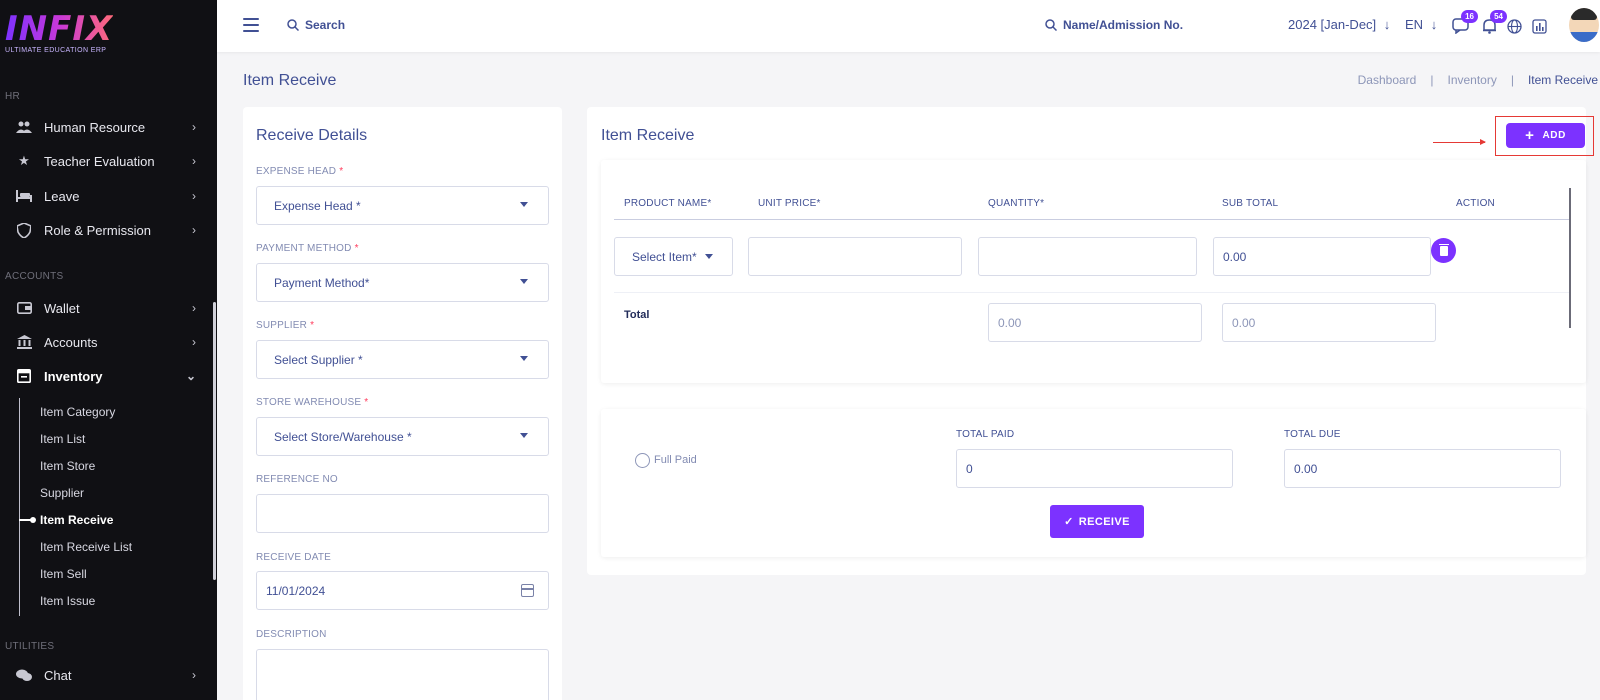 The height and width of the screenshot is (700, 1600). Describe the element at coordinates (1464, 23) in the screenshot. I see `message-button: 16` at that location.